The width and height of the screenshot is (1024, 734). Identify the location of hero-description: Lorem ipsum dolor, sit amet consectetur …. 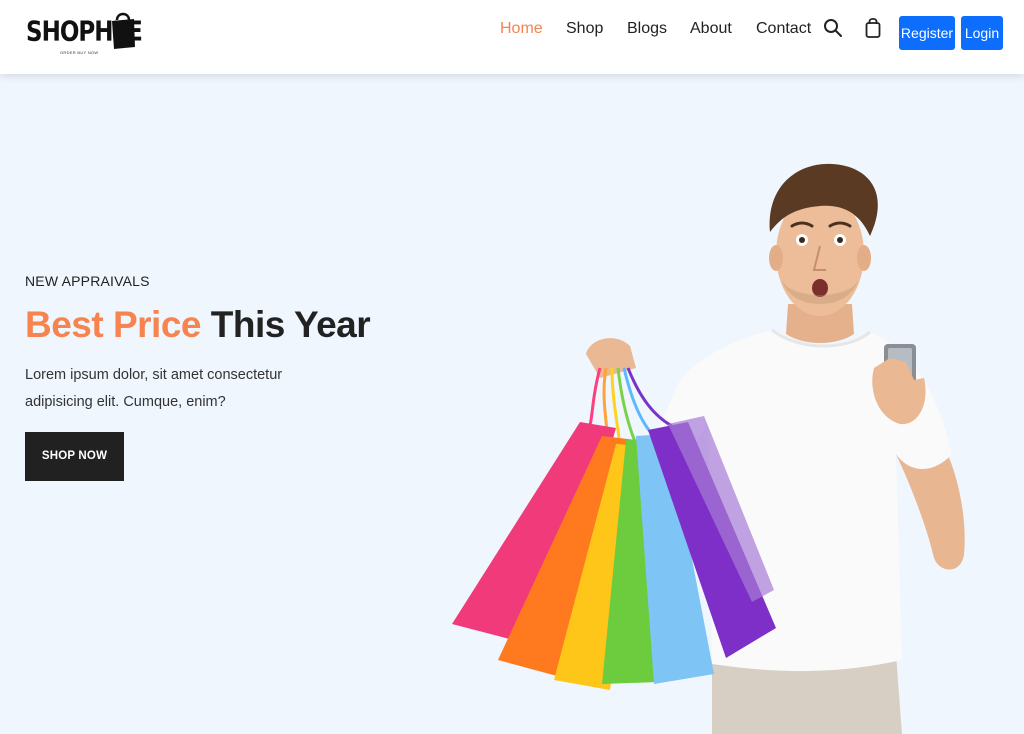
(154, 388).